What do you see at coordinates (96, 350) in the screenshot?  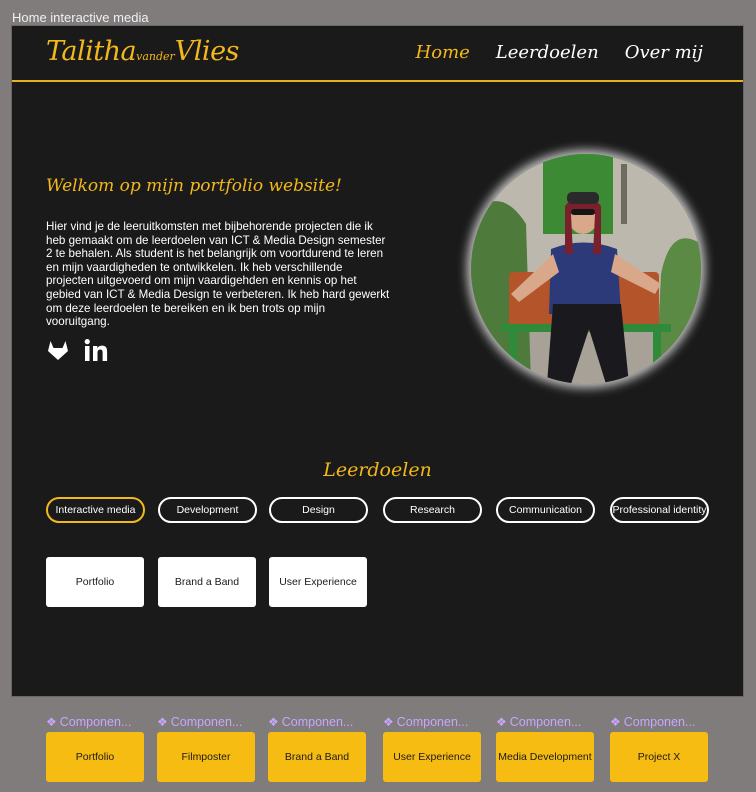 I see `linkedin-icon` at bounding box center [96, 350].